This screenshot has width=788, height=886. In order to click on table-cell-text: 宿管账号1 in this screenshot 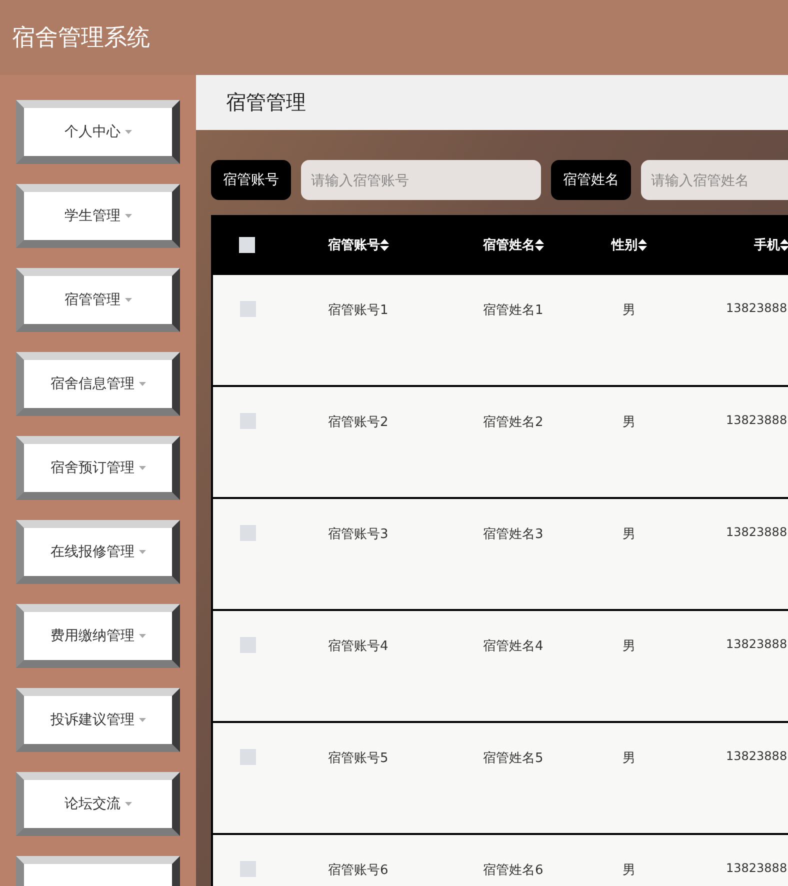, I will do `click(358, 310)`.